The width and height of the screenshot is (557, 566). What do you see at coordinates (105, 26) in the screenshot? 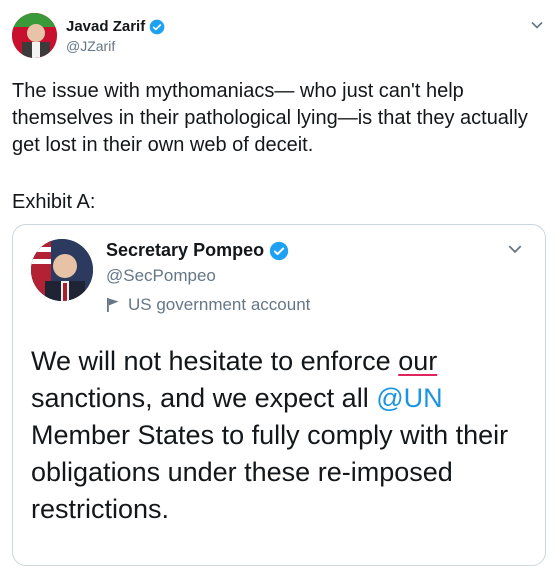
I see `author-name: Javad Zarif` at bounding box center [105, 26].